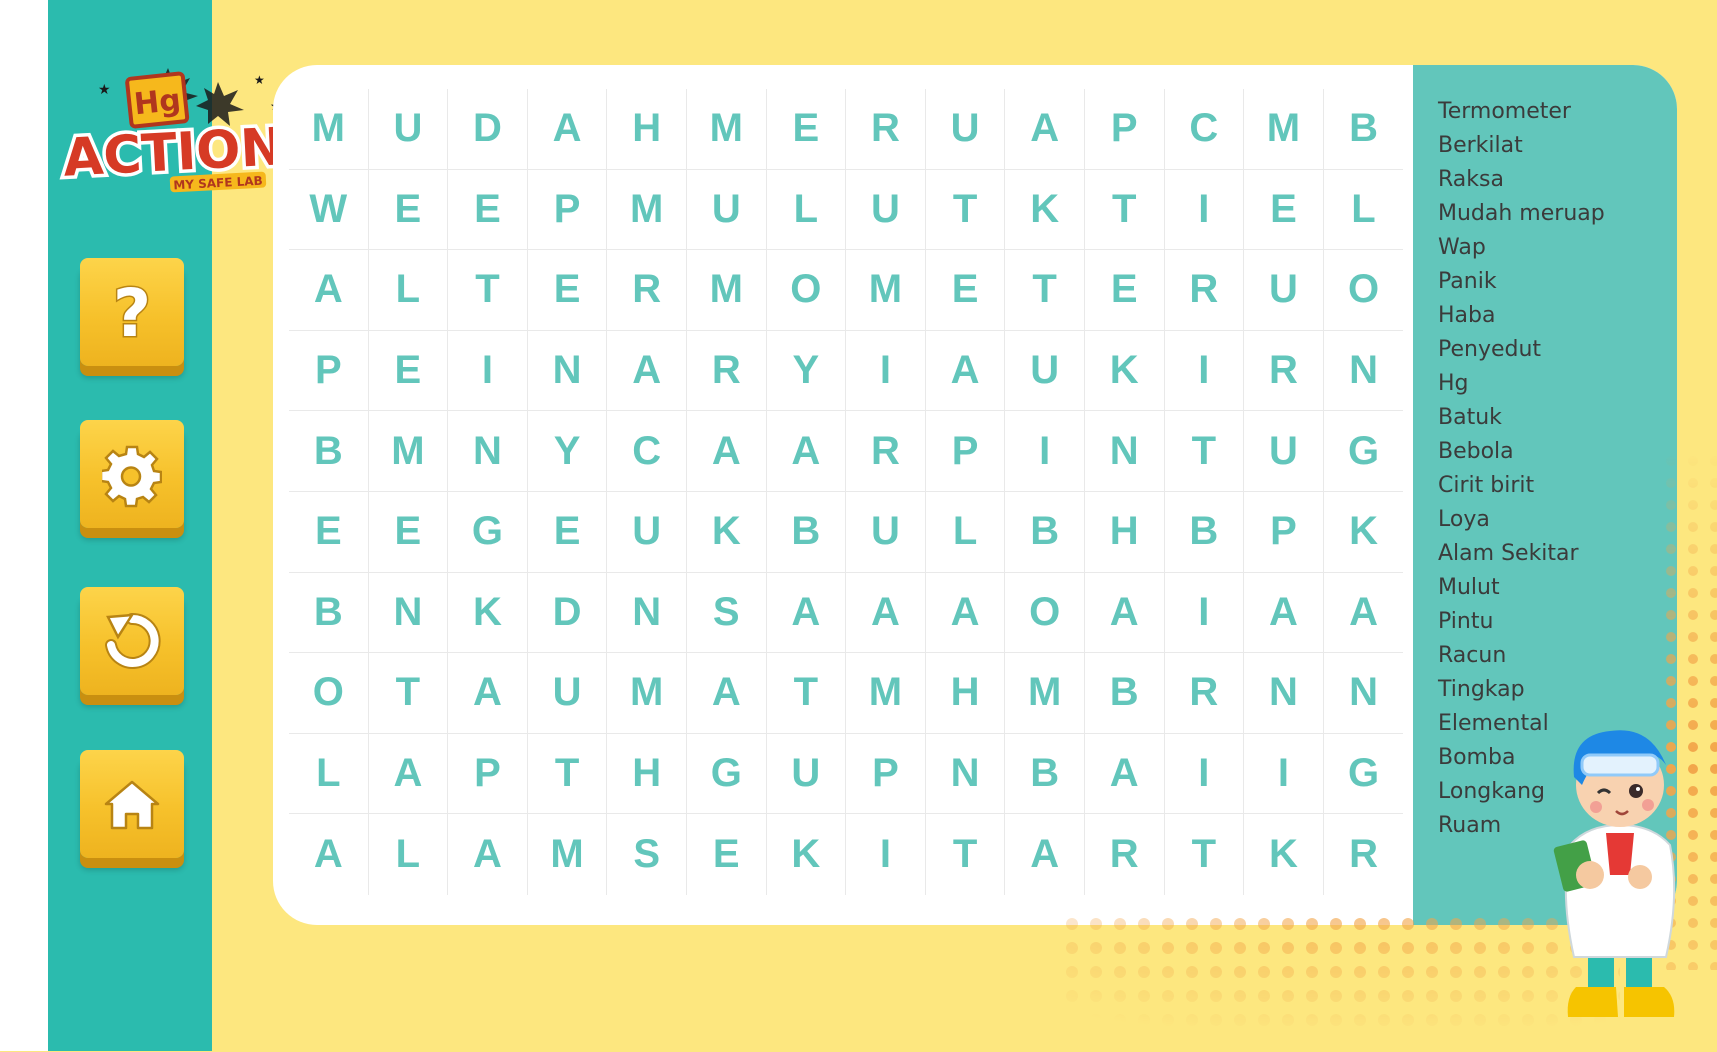 The width and height of the screenshot is (1717, 1052). I want to click on home-button, so click(132, 809).